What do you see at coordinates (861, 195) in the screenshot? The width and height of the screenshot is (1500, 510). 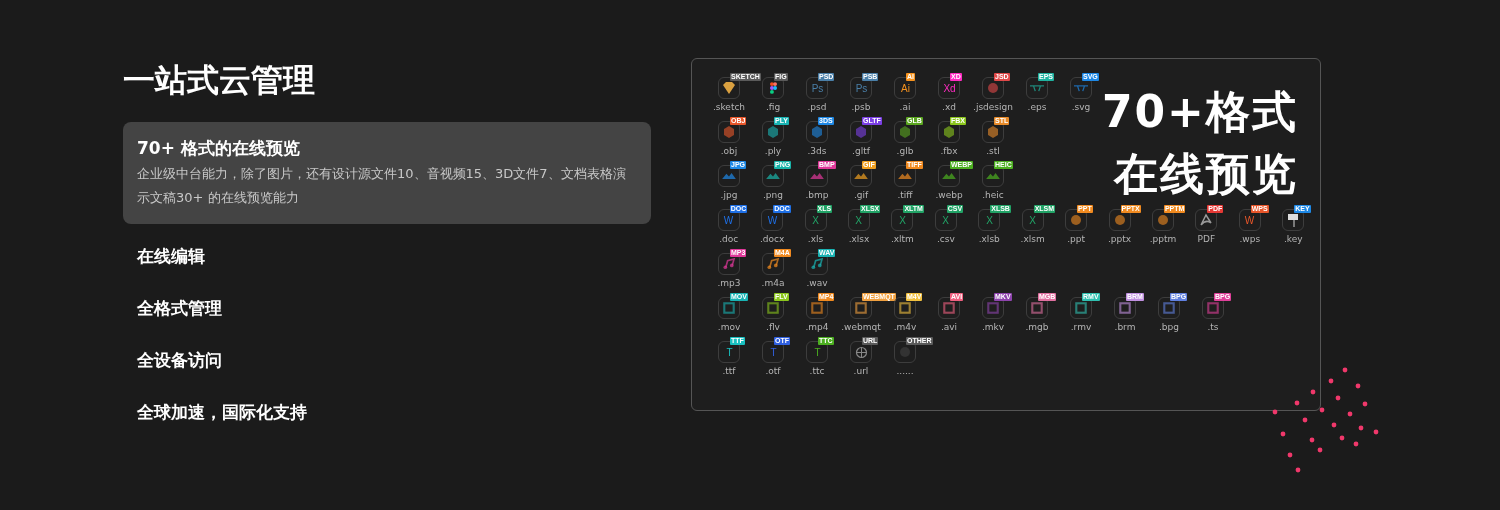 I see `file-extension: .gif` at bounding box center [861, 195].